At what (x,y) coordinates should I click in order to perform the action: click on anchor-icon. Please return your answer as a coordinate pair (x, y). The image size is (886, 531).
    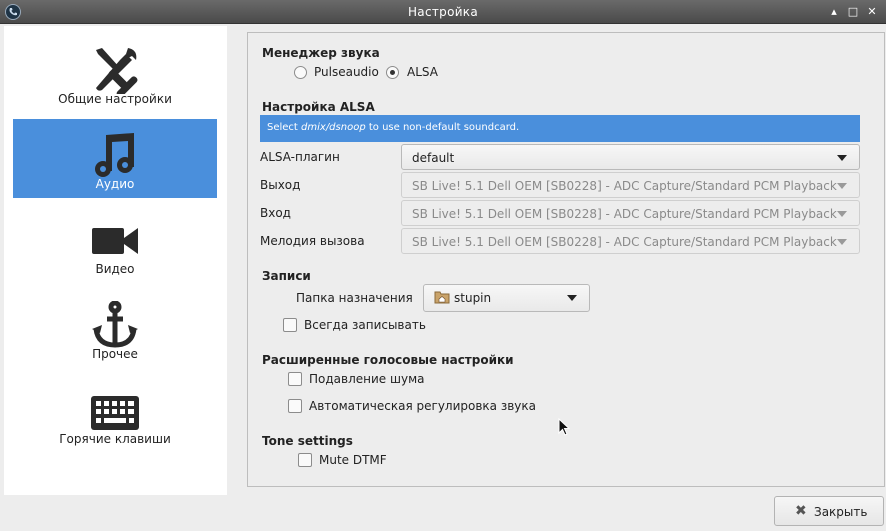
    Looking at the image, I should click on (115, 324).